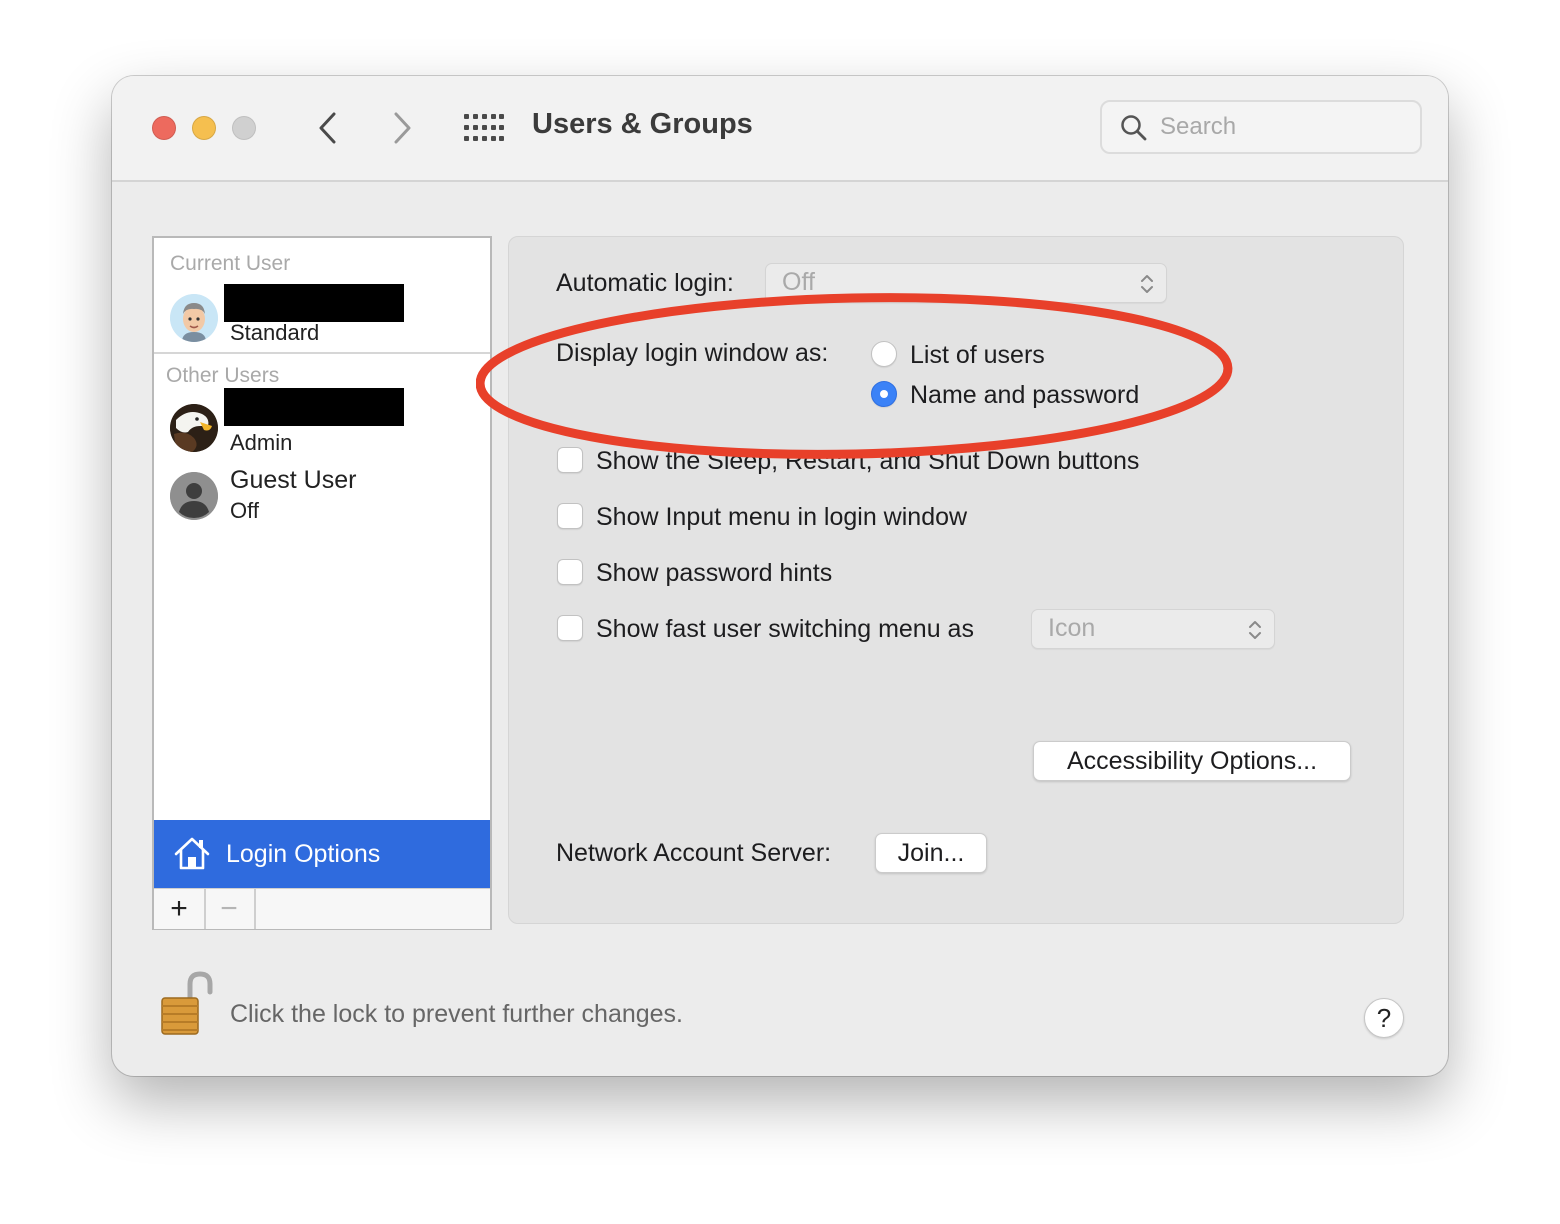 This screenshot has height=1224, width=1560. Describe the element at coordinates (164, 128) in the screenshot. I see `close-button` at that location.